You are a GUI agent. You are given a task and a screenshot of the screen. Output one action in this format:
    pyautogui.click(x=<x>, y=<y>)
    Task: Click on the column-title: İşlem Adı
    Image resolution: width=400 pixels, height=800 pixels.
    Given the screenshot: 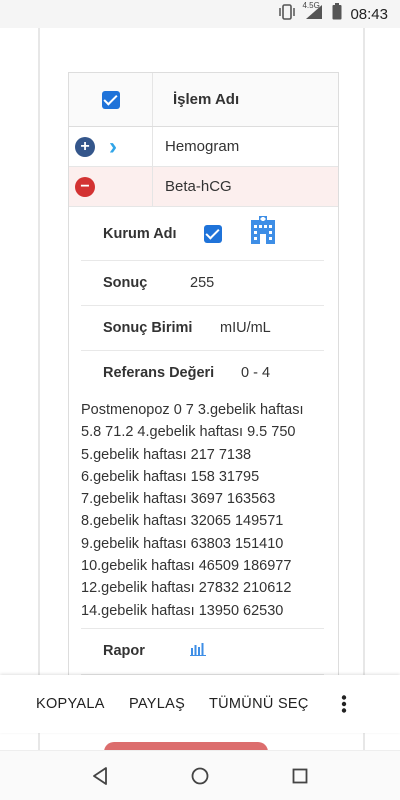 What is the action you would take?
    pyautogui.click(x=206, y=99)
    